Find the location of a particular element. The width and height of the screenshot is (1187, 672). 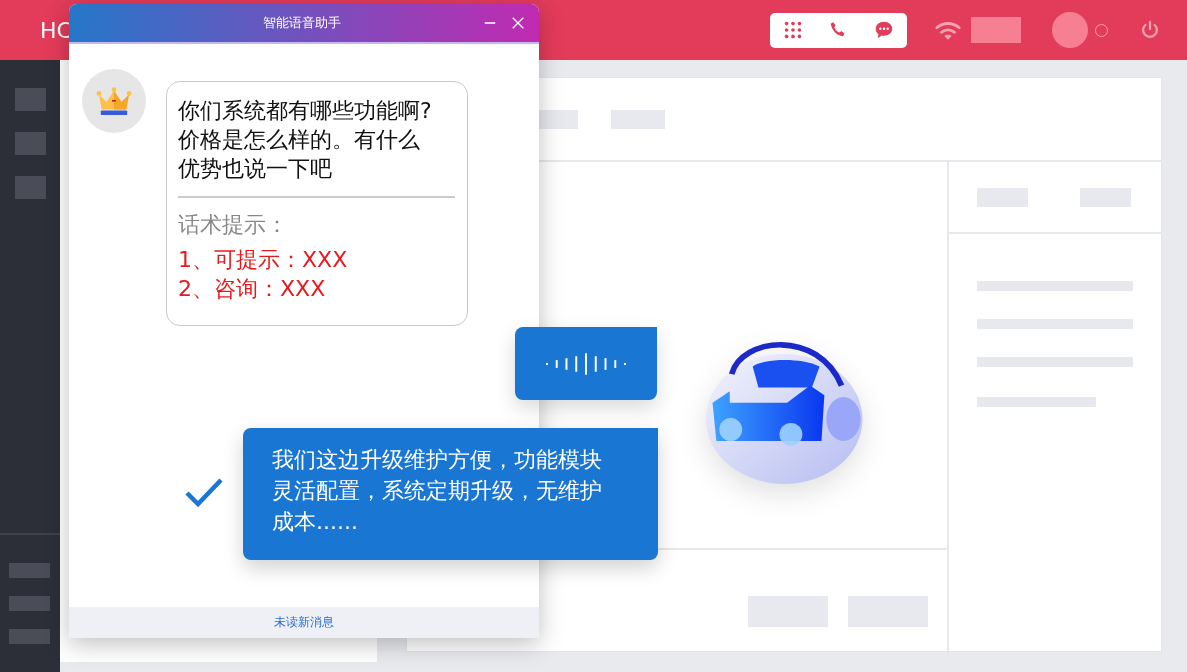

hint-text: 1、可提示：XXX is located at coordinates (263, 260).